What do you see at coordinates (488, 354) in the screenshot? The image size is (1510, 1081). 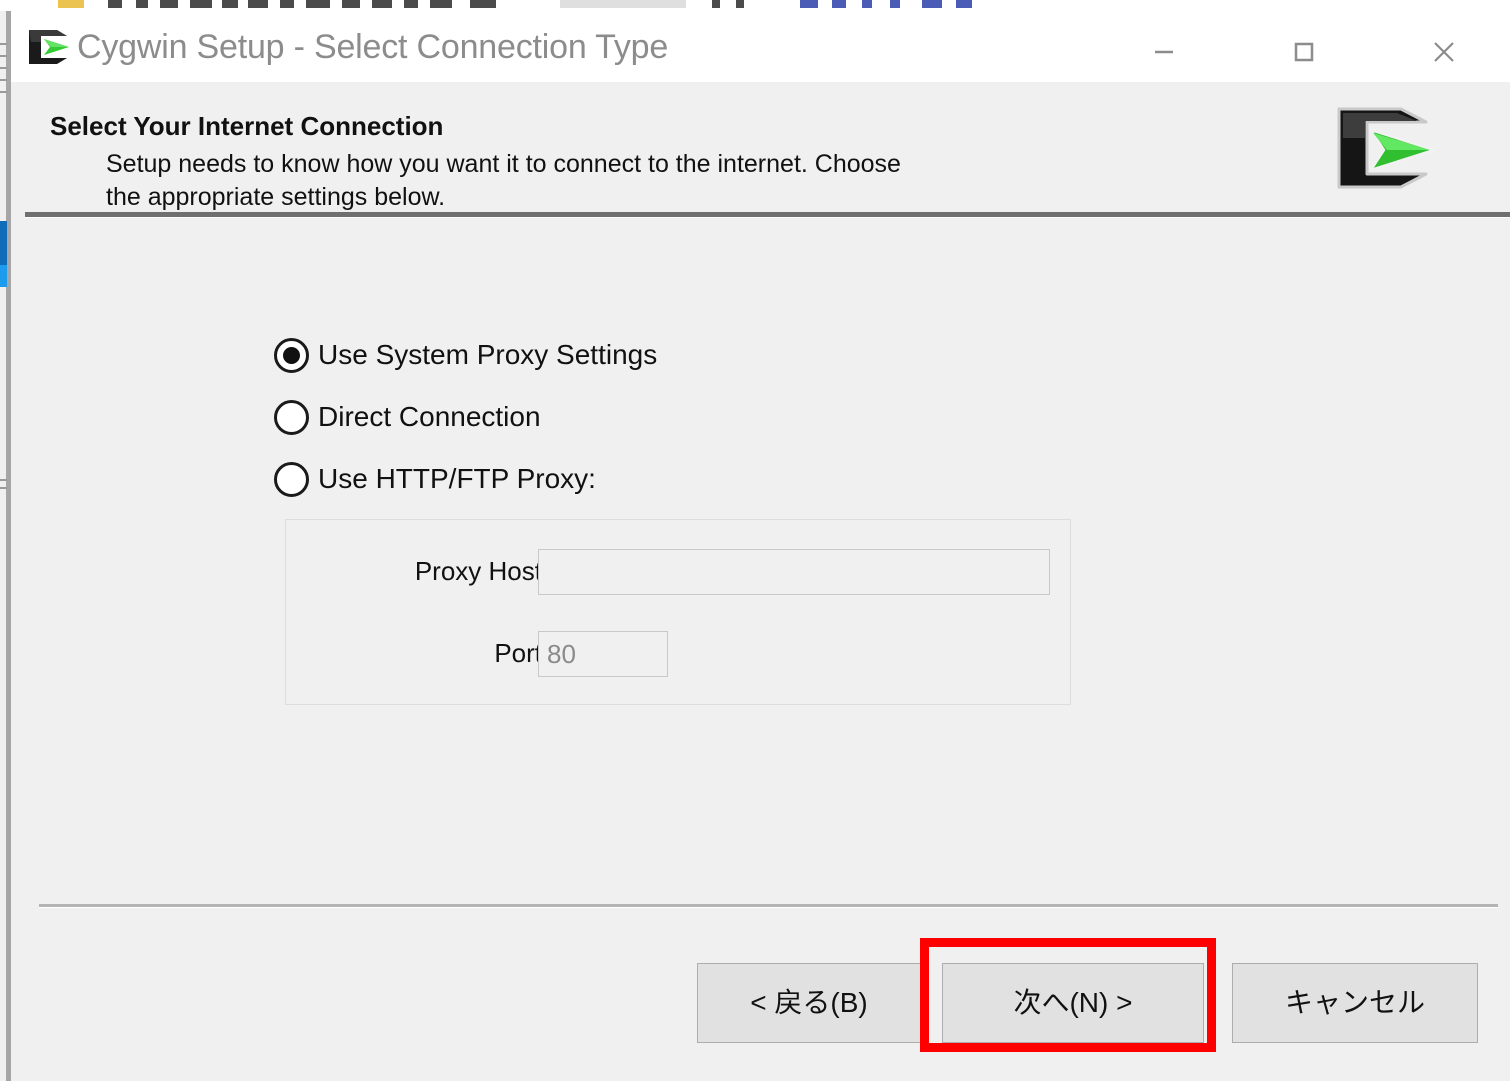 I see `radio-option-label: Use System Proxy Settings` at bounding box center [488, 354].